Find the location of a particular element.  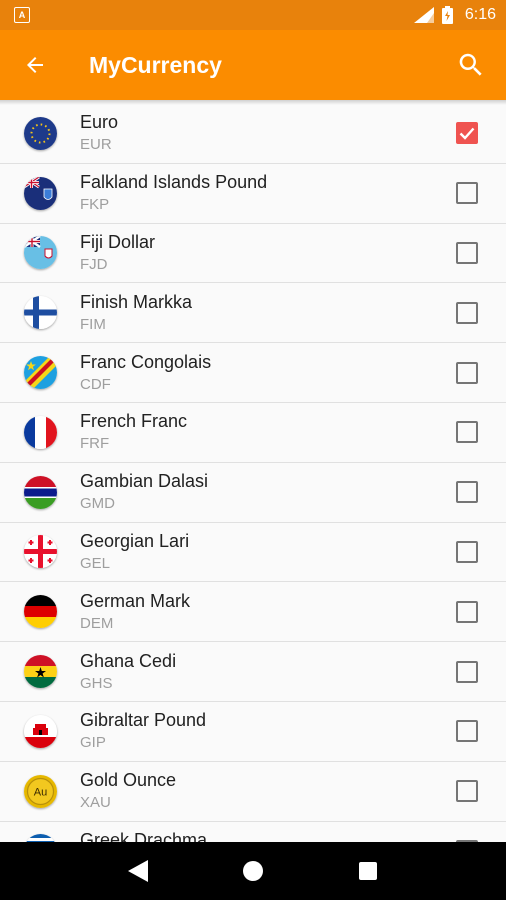

currency-text: French Franc FRF is located at coordinates (133, 432).